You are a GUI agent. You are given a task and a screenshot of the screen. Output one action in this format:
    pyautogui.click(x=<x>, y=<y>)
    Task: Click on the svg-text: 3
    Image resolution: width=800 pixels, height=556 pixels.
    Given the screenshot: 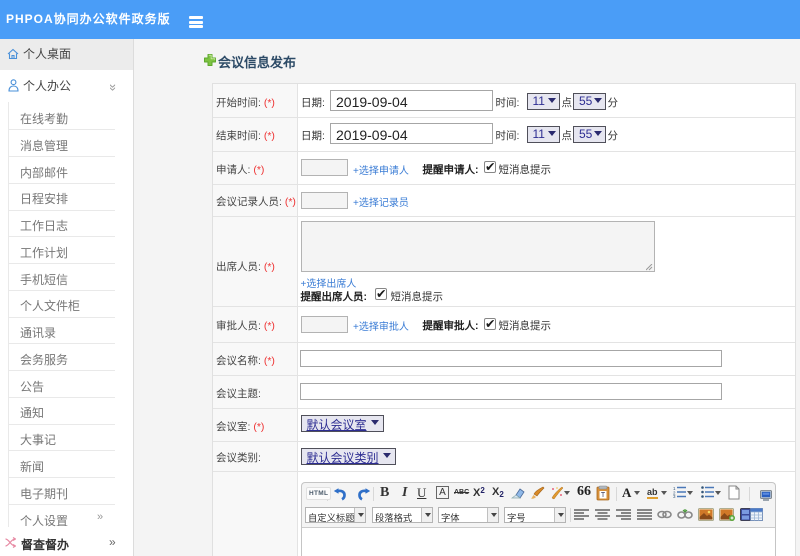 What is the action you would take?
    pyautogui.click(x=674, y=496)
    